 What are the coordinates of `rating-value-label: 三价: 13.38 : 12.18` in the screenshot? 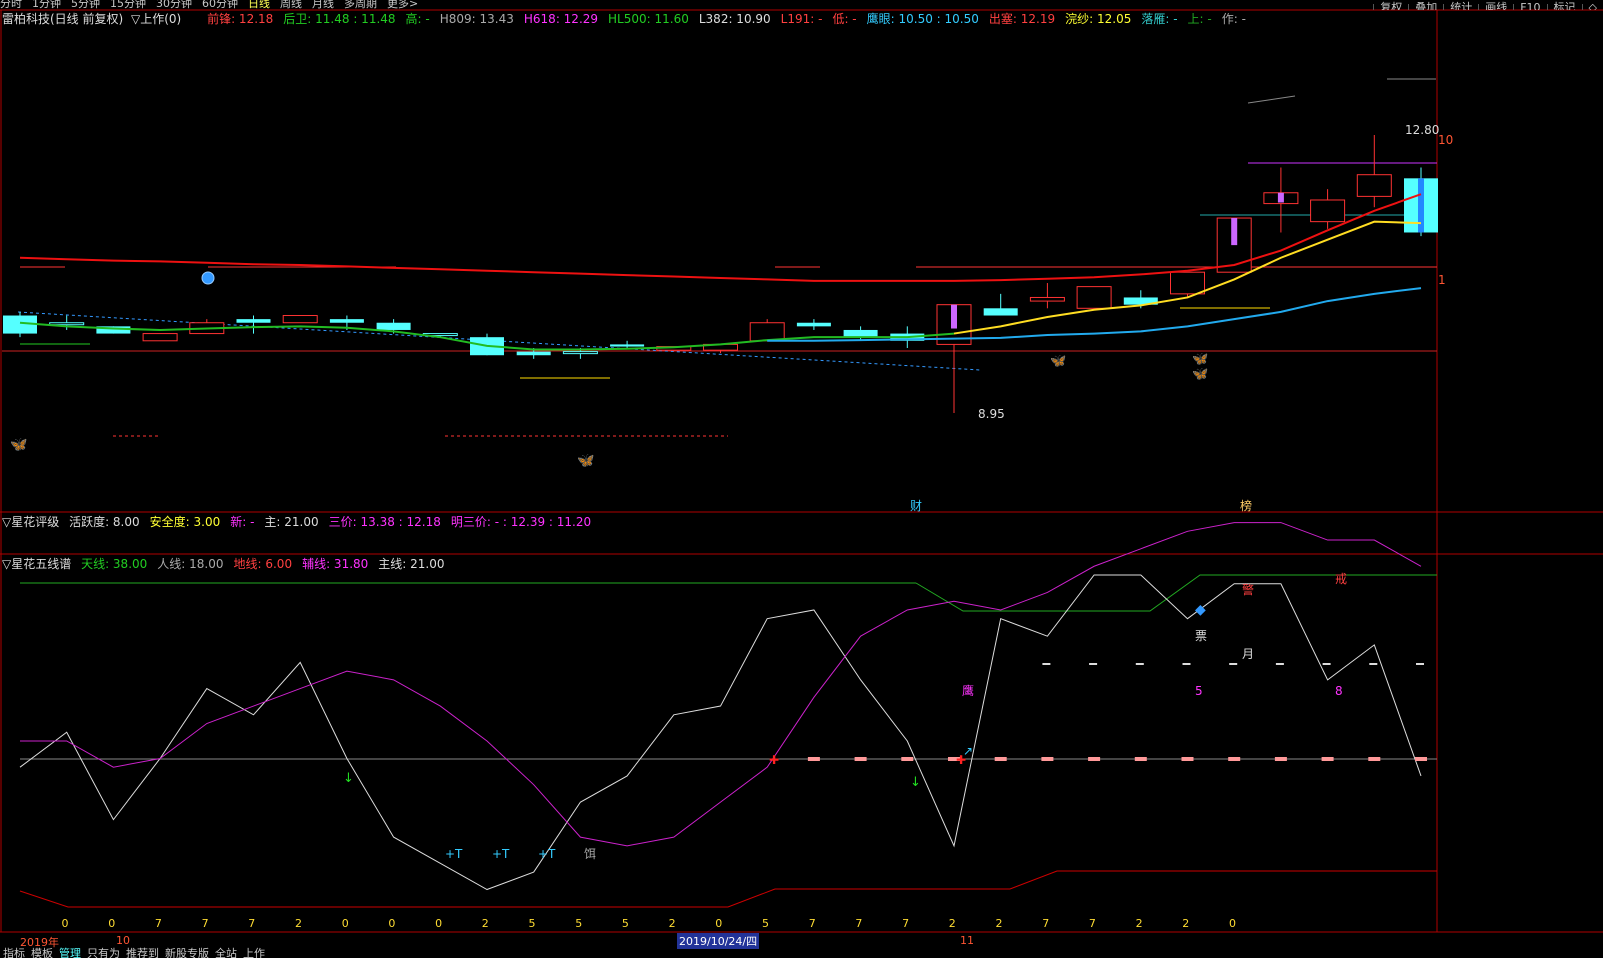 It's located at (384, 522).